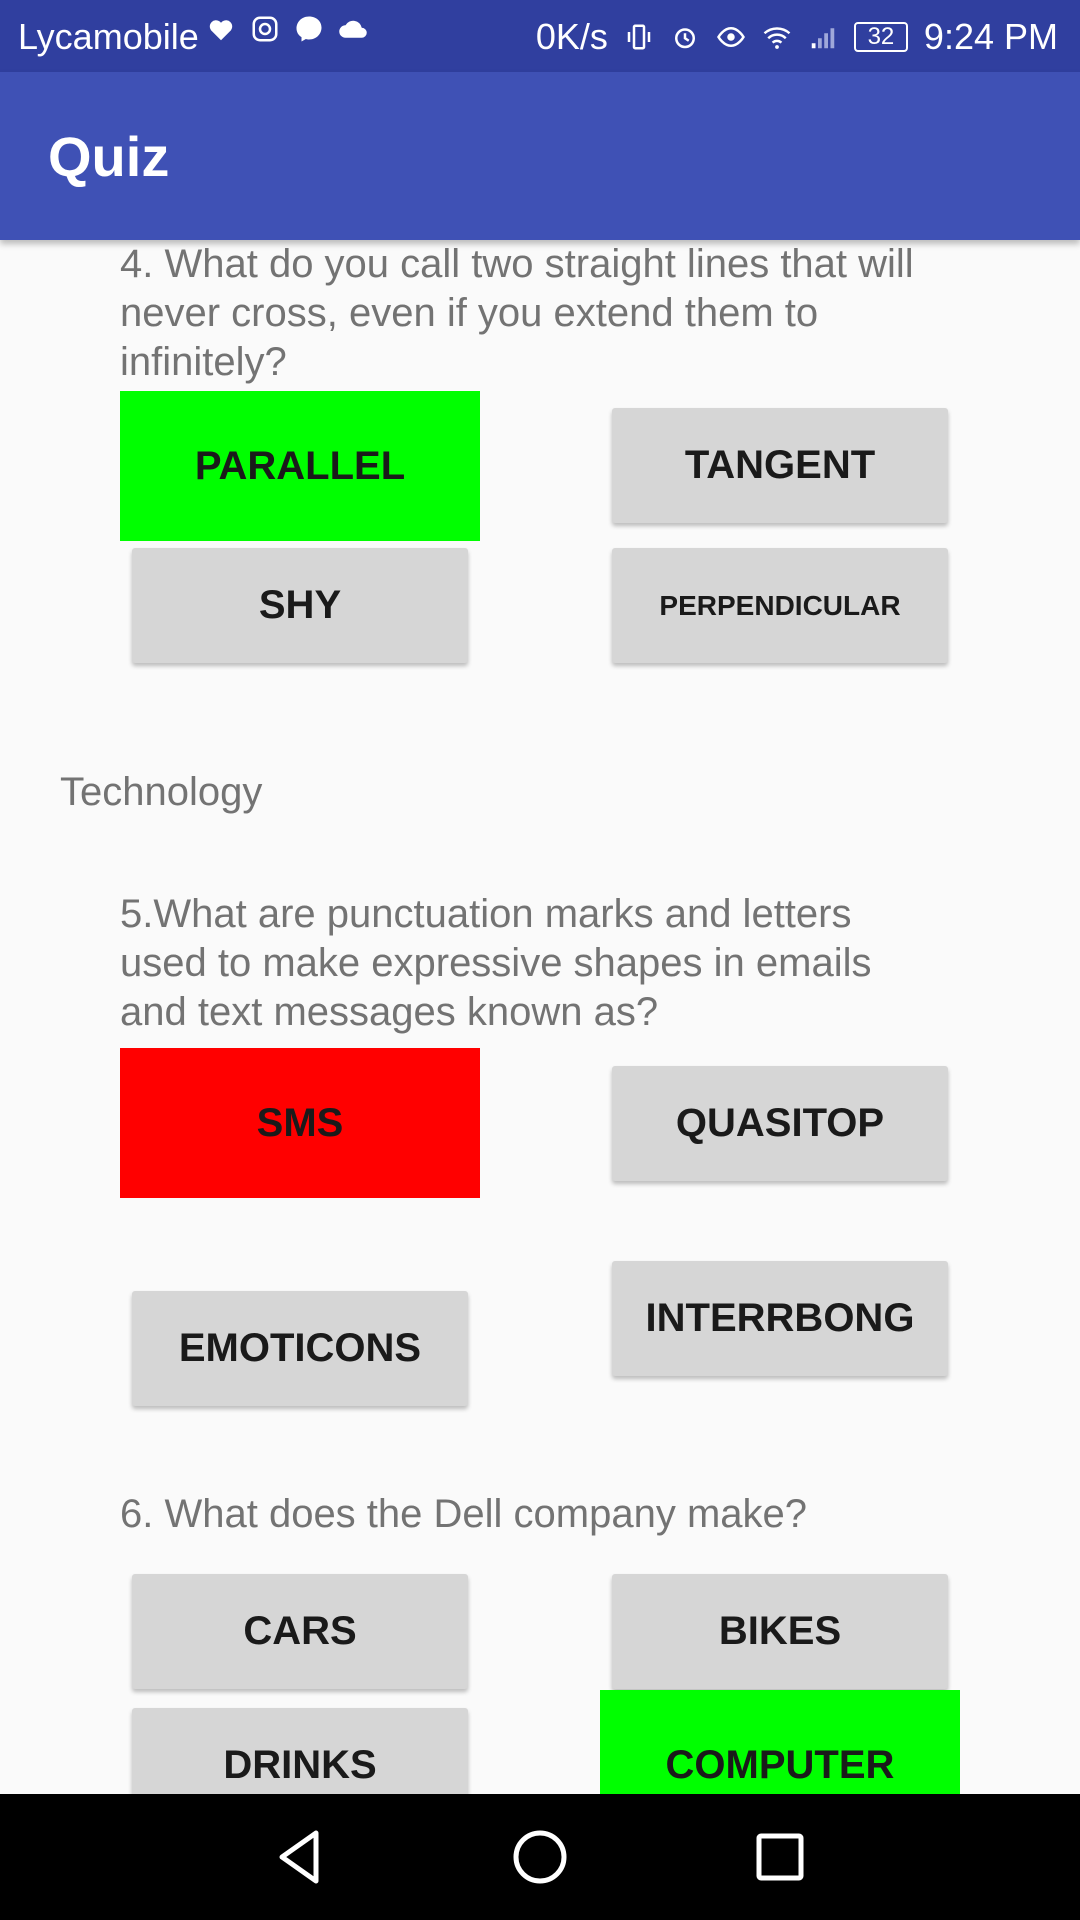 The width and height of the screenshot is (1080, 1920). Describe the element at coordinates (780, 1857) in the screenshot. I see `recents-icon` at that location.